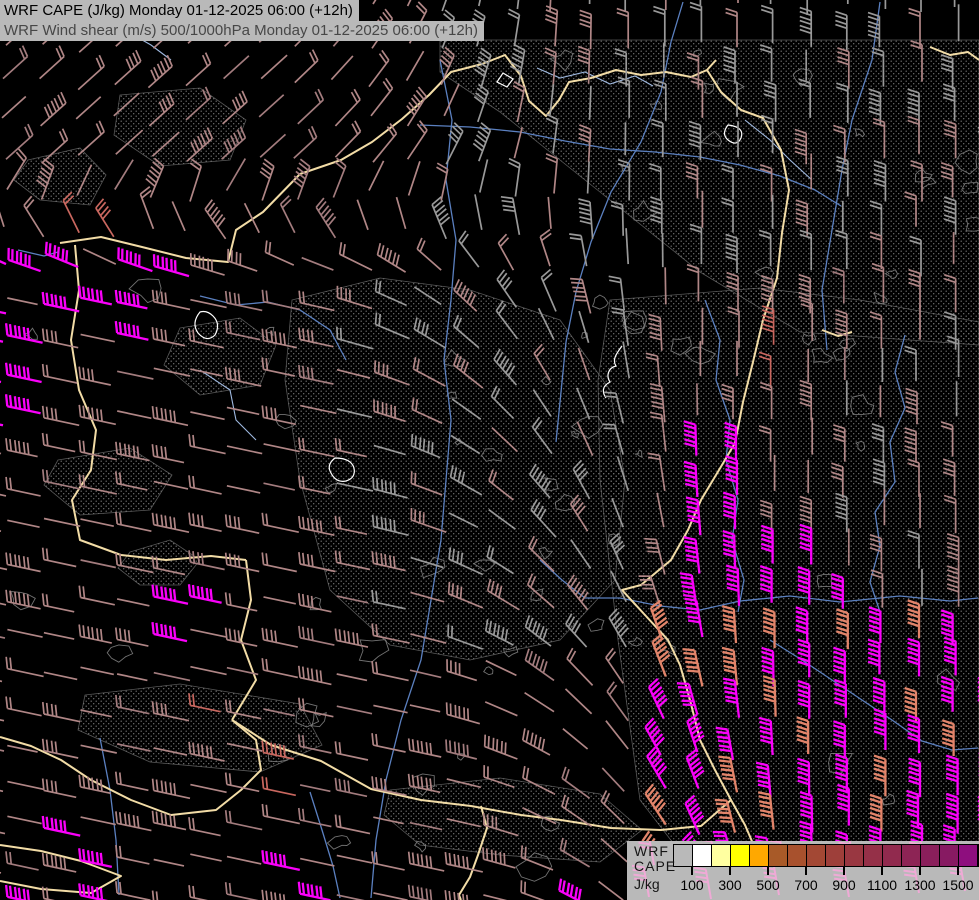 Image resolution: width=979 pixels, height=900 pixels. What do you see at coordinates (647, 884) in the screenshot?
I see `legend-label-line3: J/kg` at bounding box center [647, 884].